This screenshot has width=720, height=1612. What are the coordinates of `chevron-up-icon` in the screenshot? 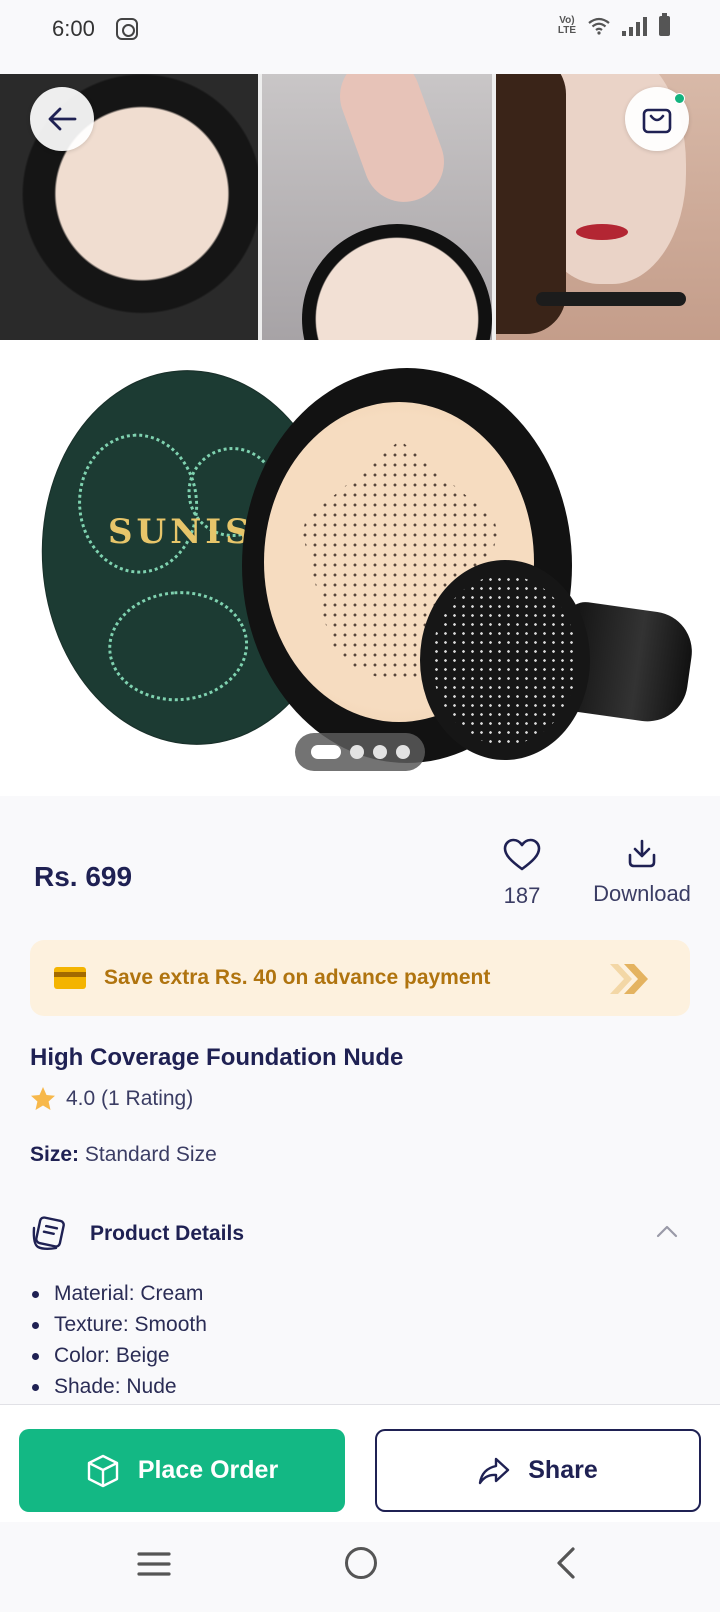 It's located at (667, 1231).